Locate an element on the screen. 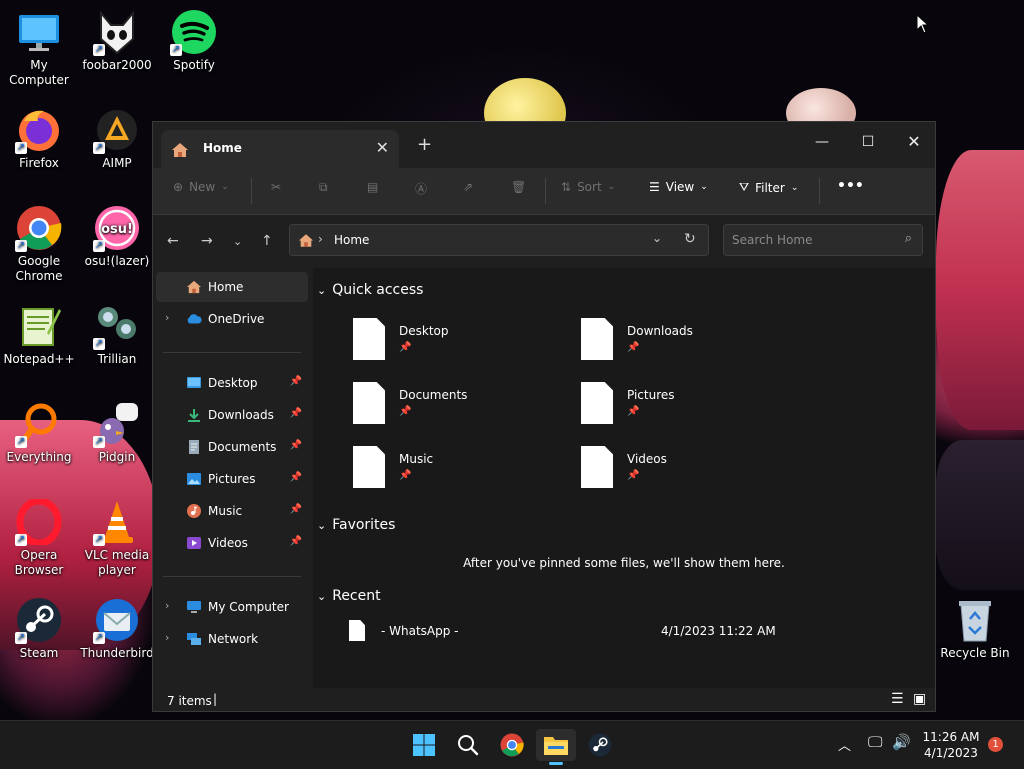  desktop-icon-vlc: ↗ VLC media player is located at coordinates (117, 538).